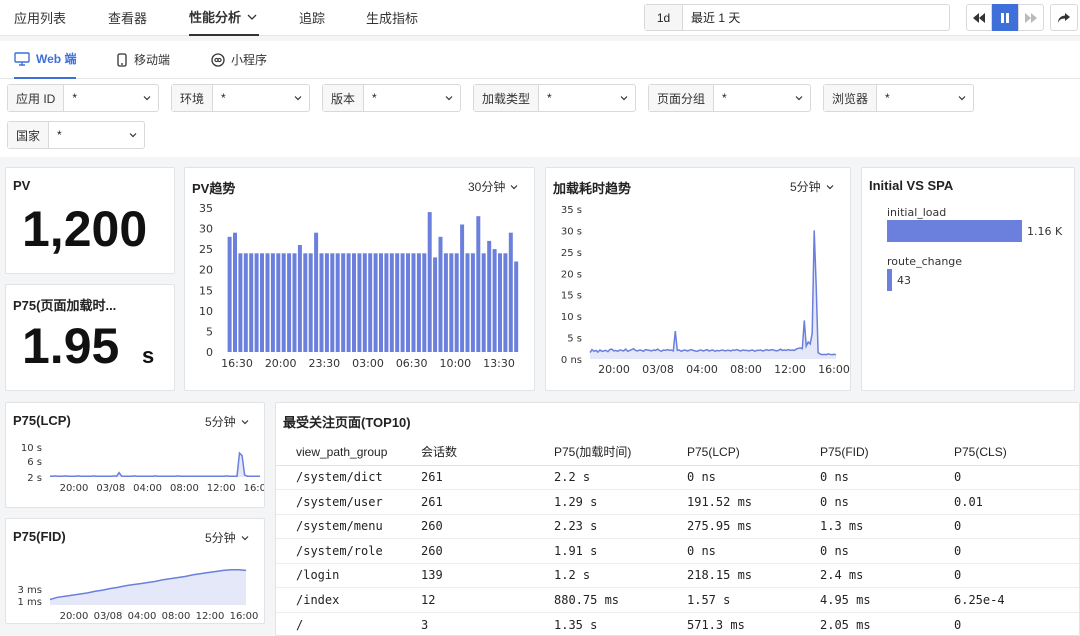 The image size is (1080, 636). What do you see at coordinates (338, 623) in the screenshot?
I see `table-cell: /` at bounding box center [338, 623].